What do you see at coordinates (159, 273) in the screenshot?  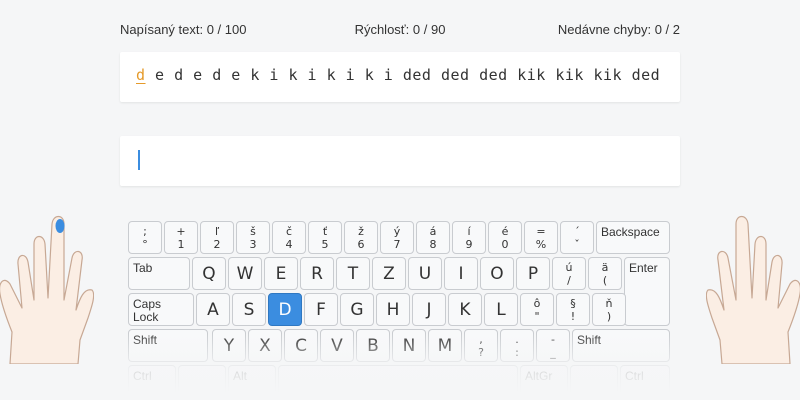 I see `key-tab: Tab` at bounding box center [159, 273].